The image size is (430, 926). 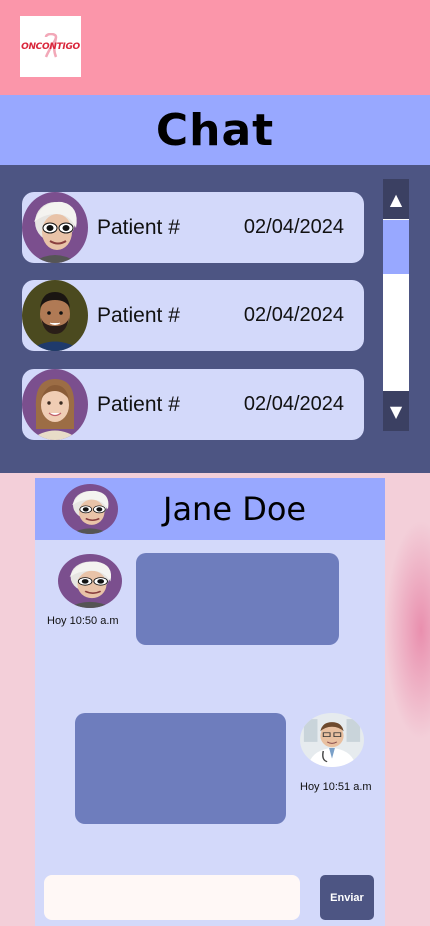 I want to click on logo-text: ONCONTIGO, so click(x=50, y=46).